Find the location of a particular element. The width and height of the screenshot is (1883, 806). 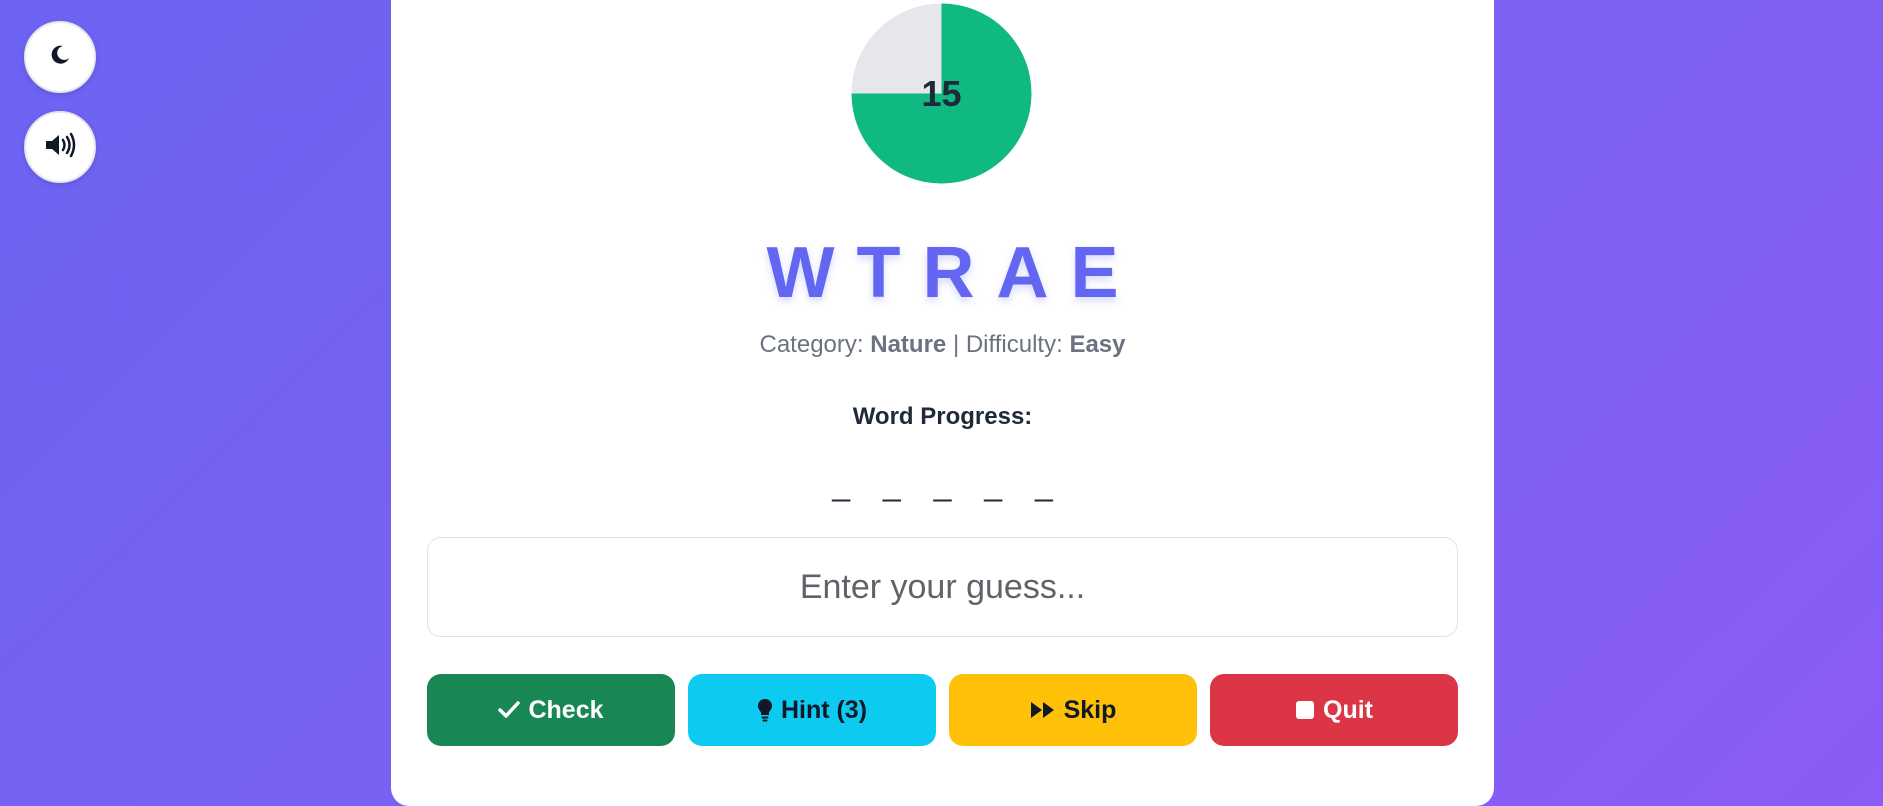

scrambled-word: WTRAE is located at coordinates (953, 273).